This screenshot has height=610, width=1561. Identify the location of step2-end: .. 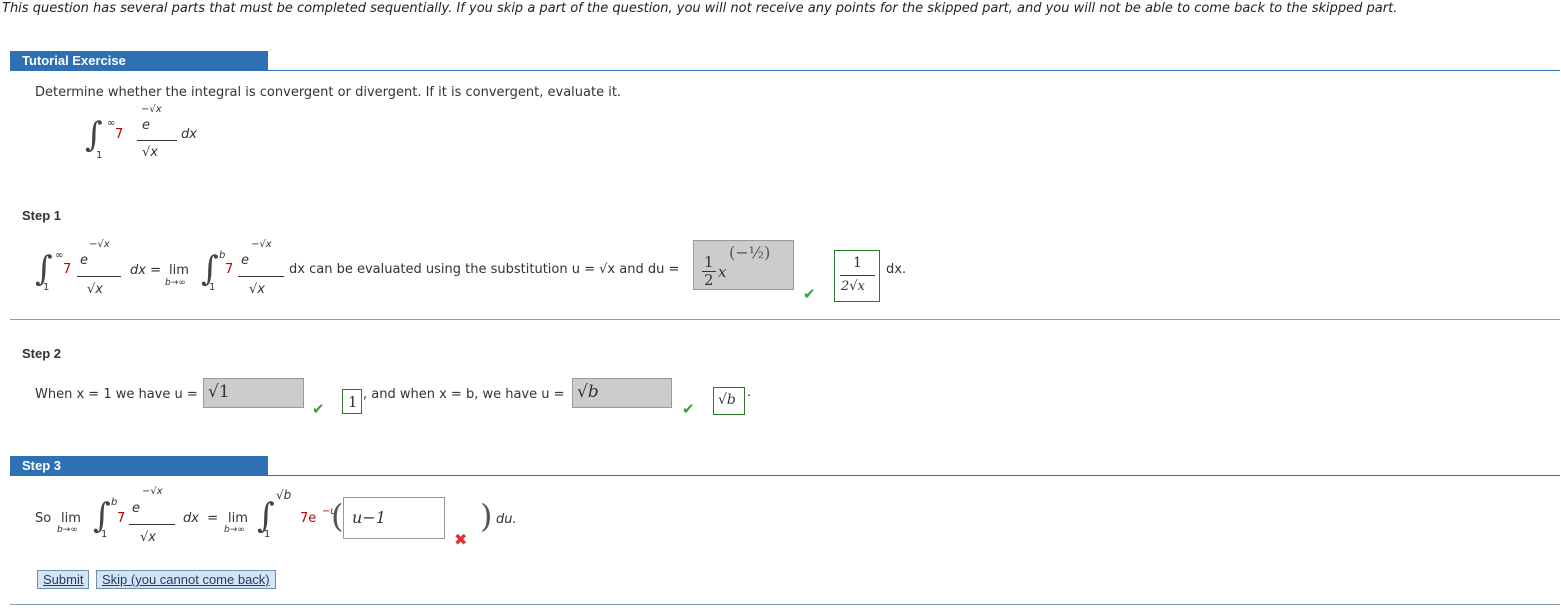
(749, 392).